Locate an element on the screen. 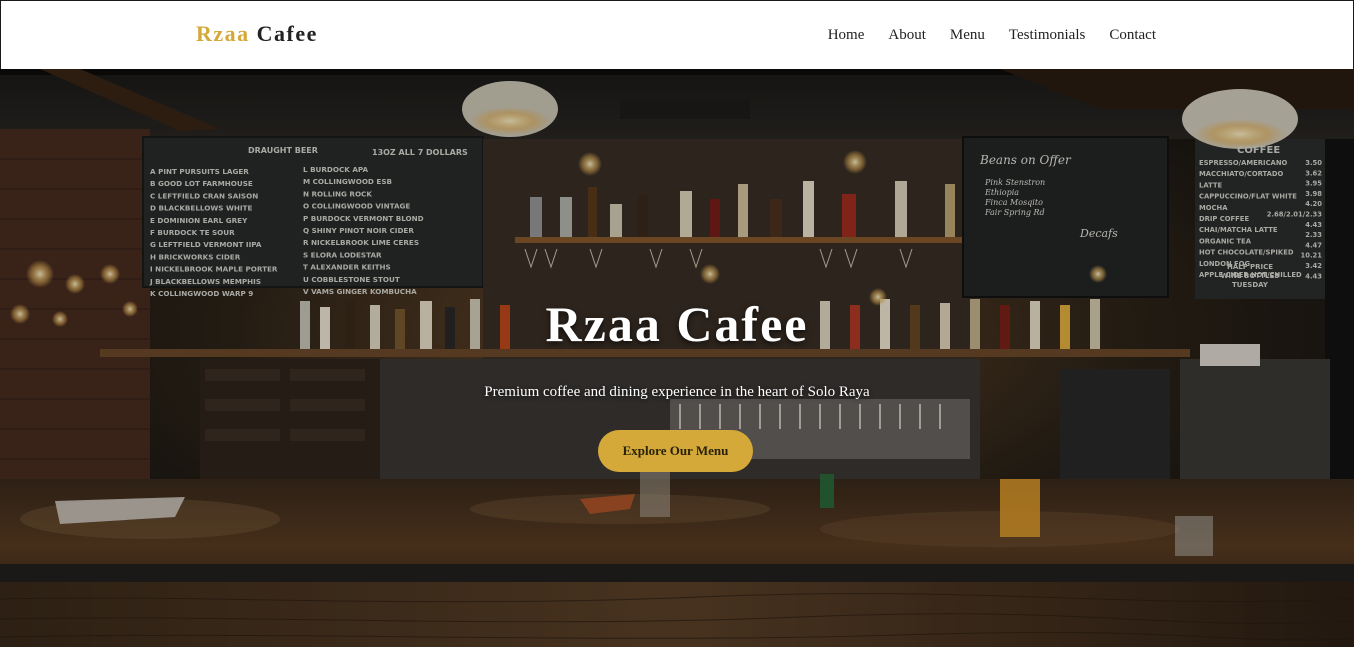 Image resolution: width=1354 pixels, height=647 pixels. nav-home: Home is located at coordinates (846, 35).